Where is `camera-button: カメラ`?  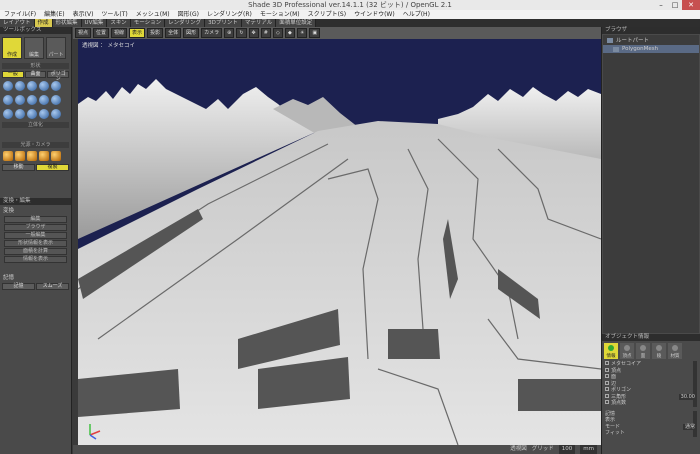 camera-button: カメラ is located at coordinates (212, 33).